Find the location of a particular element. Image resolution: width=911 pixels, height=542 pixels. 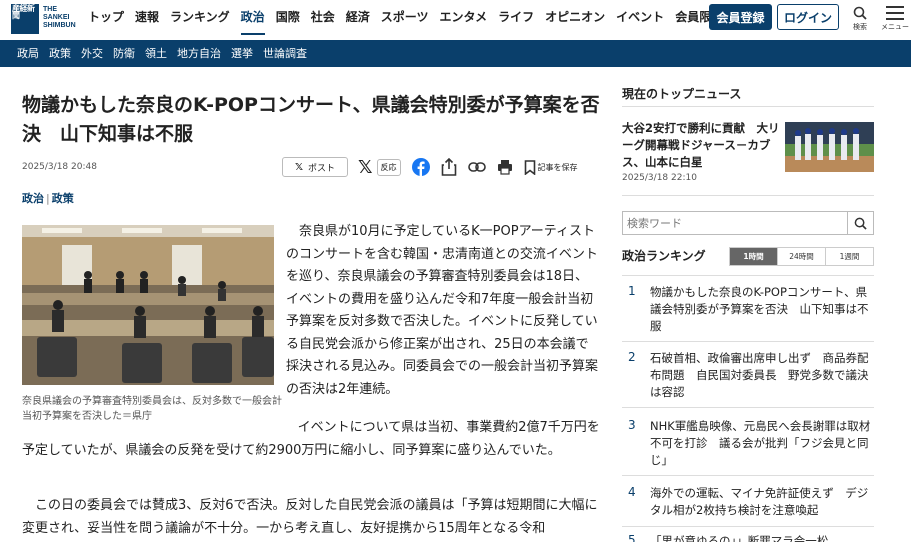

login-button: ログイン is located at coordinates (808, 17).